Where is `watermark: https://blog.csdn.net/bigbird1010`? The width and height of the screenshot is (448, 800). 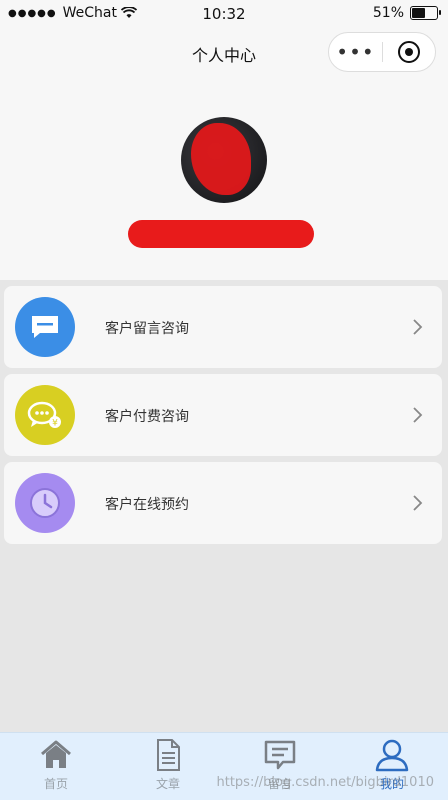
watermark: https://blog.csdn.net/bigbird1010 is located at coordinates (325, 782).